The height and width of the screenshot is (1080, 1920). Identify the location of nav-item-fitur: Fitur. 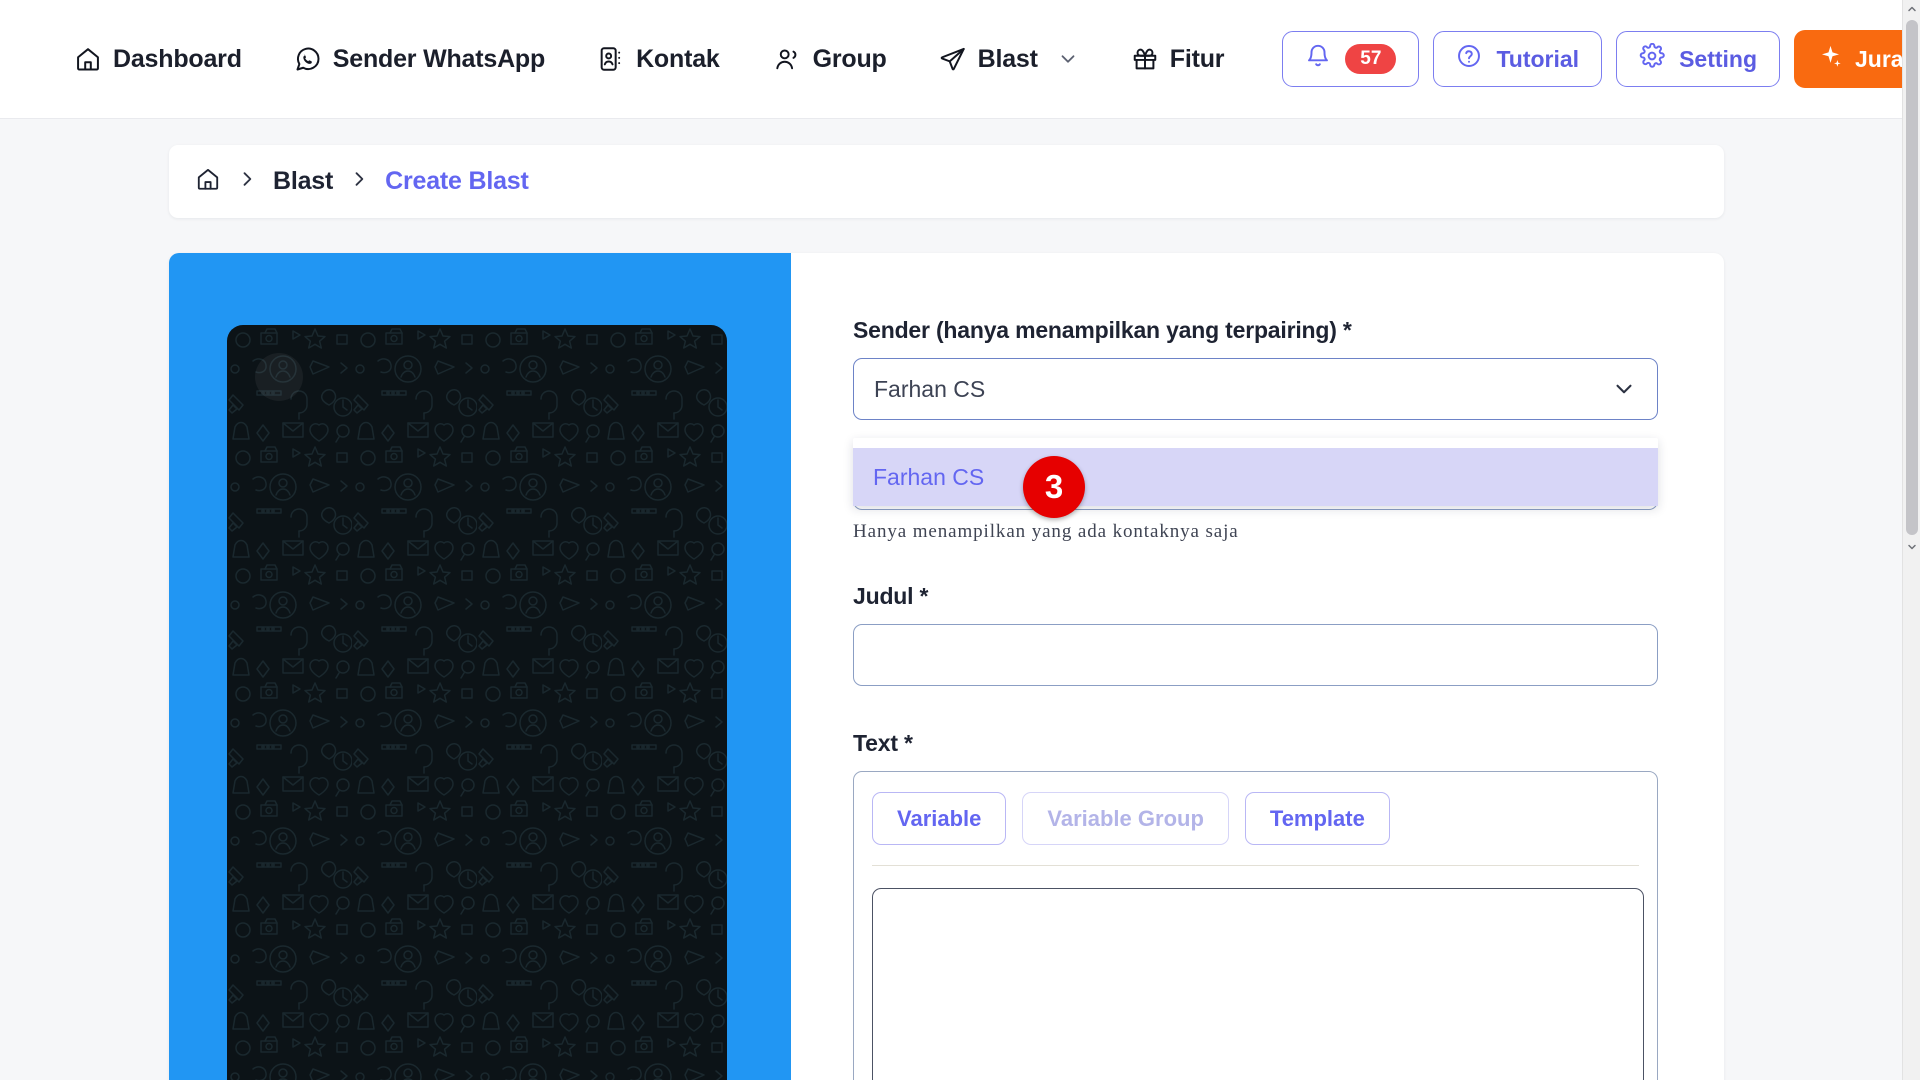
(1178, 59).